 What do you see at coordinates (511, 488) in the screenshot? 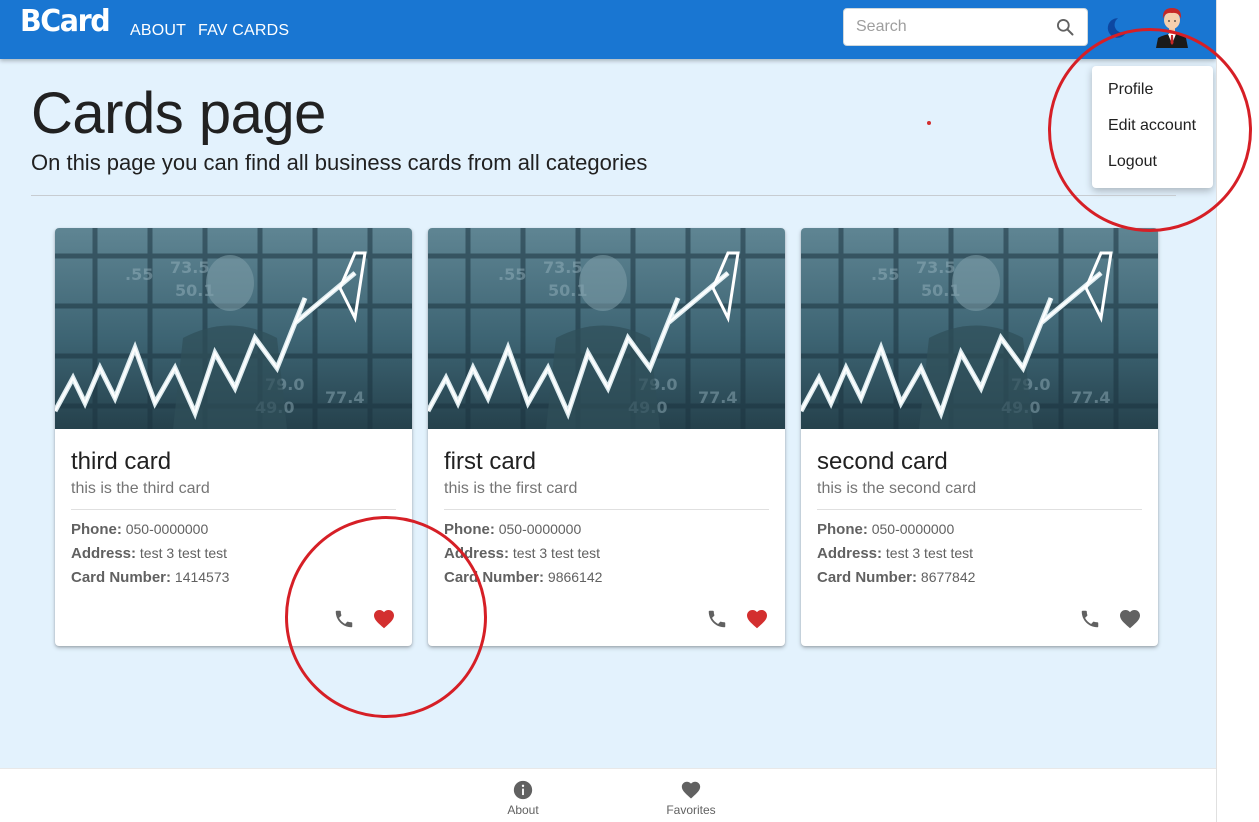
I see `card-subtitle: this is the first card` at bounding box center [511, 488].